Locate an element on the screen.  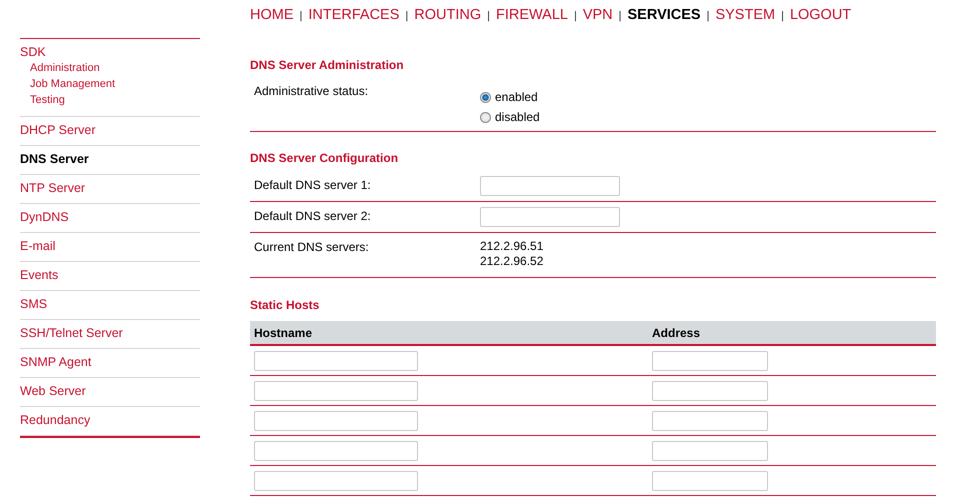
field-label: Current DNS servers: is located at coordinates (312, 247).